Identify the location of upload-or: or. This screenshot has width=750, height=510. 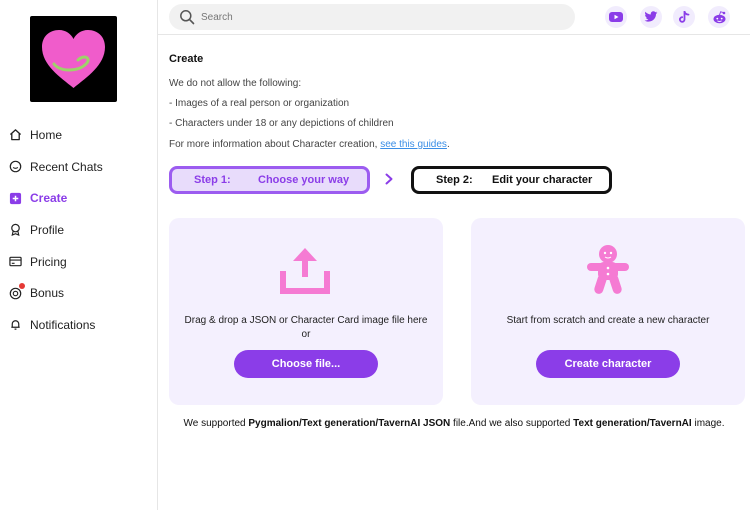
(306, 334).